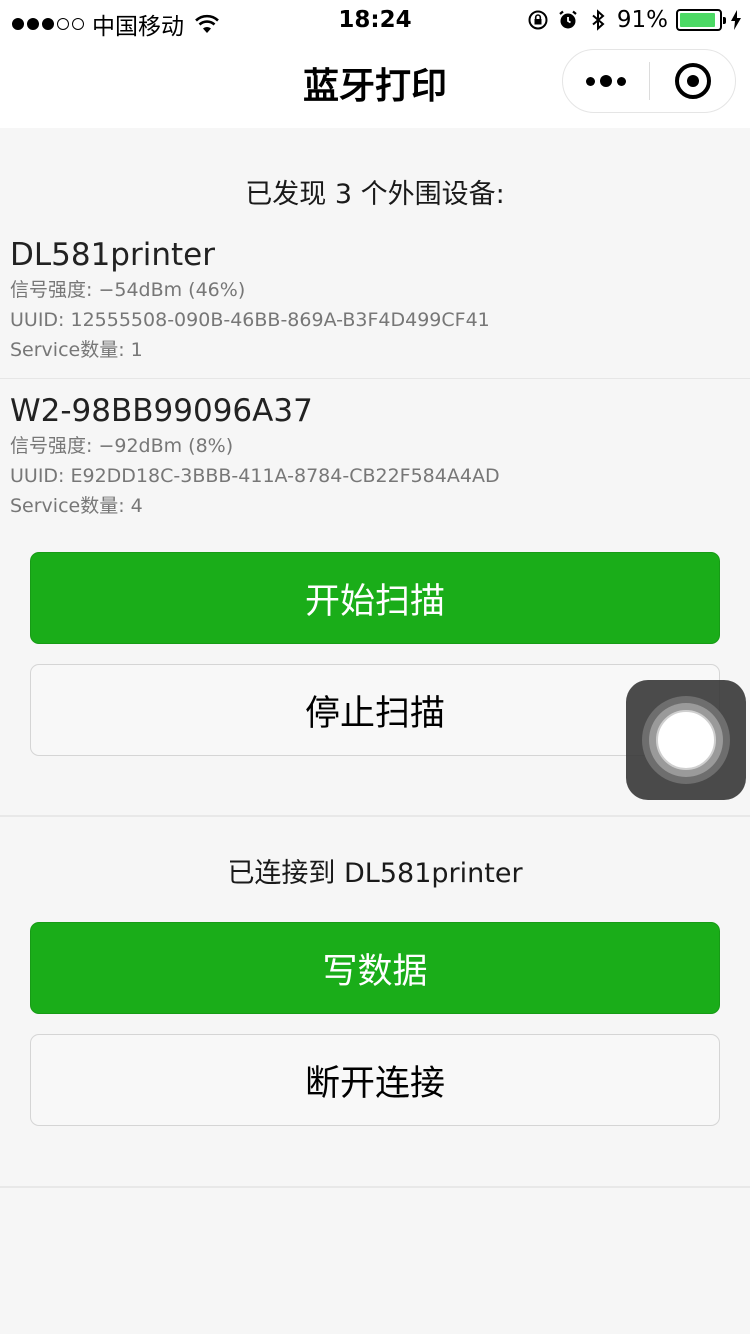 Image resolution: width=750 pixels, height=1334 pixels. What do you see at coordinates (375, 194) in the screenshot?
I see `discovery-heading: 已发现 3 个外围设备:` at bounding box center [375, 194].